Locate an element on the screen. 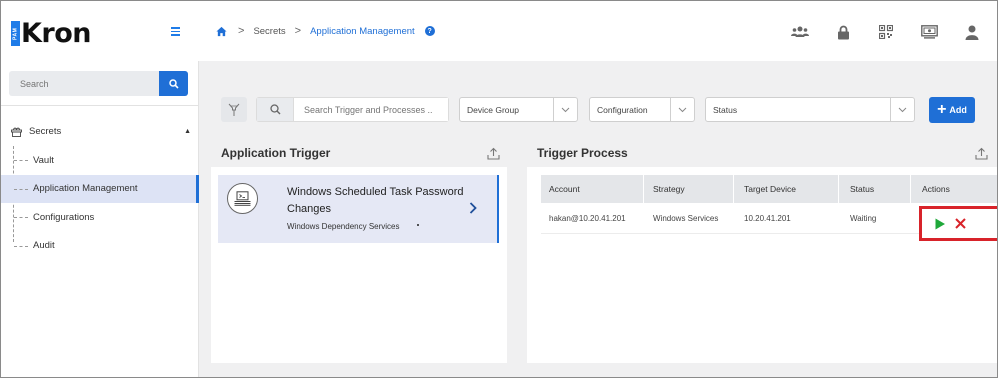  menu-icon is located at coordinates (175, 31).